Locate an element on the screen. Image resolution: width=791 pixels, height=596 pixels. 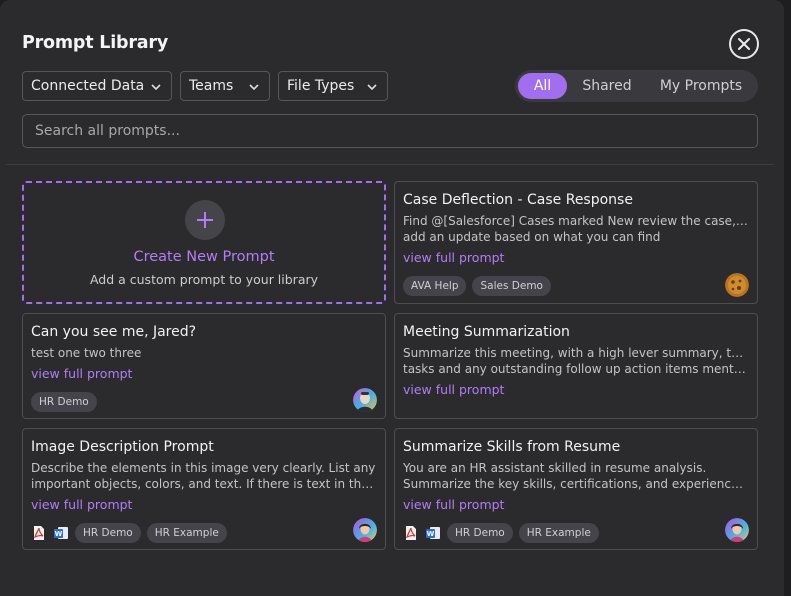
card-title: Summarize Skills from Resume is located at coordinates (512, 447).